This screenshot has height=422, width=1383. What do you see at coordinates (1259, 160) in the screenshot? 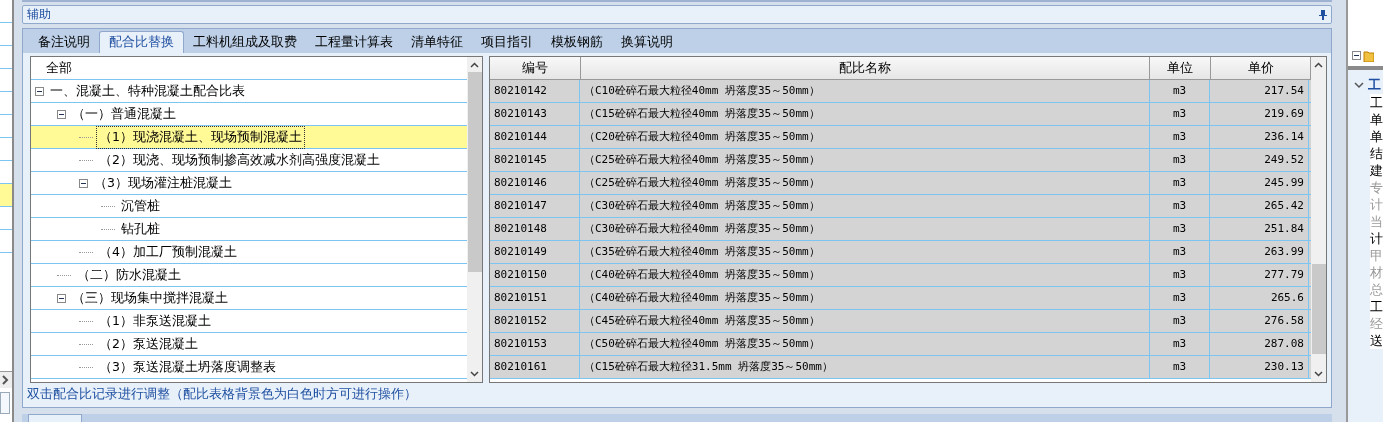
I see `table-cell: 249.52` at bounding box center [1259, 160].